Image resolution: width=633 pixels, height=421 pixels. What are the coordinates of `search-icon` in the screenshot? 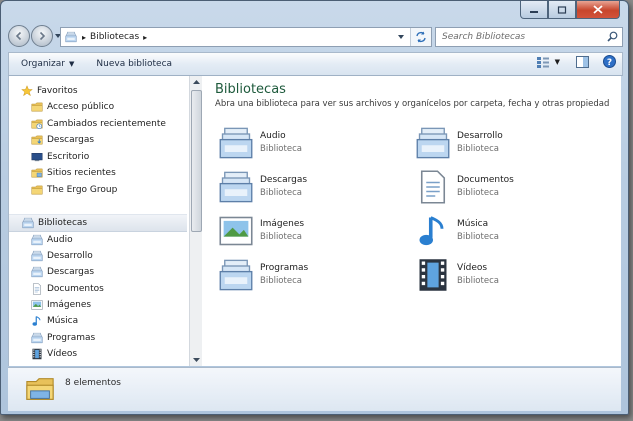 It's located at (612, 36).